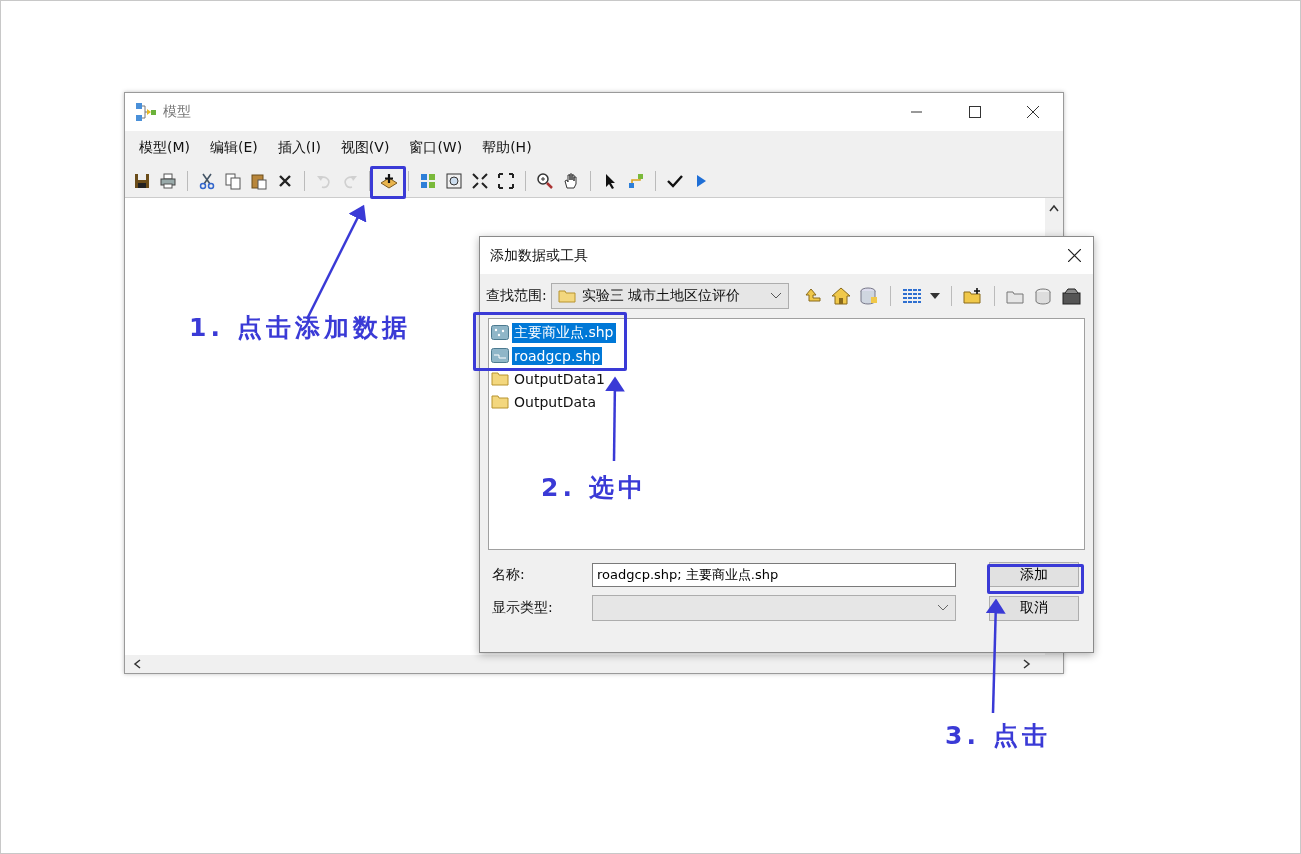  Describe the element at coordinates (594, 488) in the screenshot. I see `annotation-text: 2. 选中` at that location.